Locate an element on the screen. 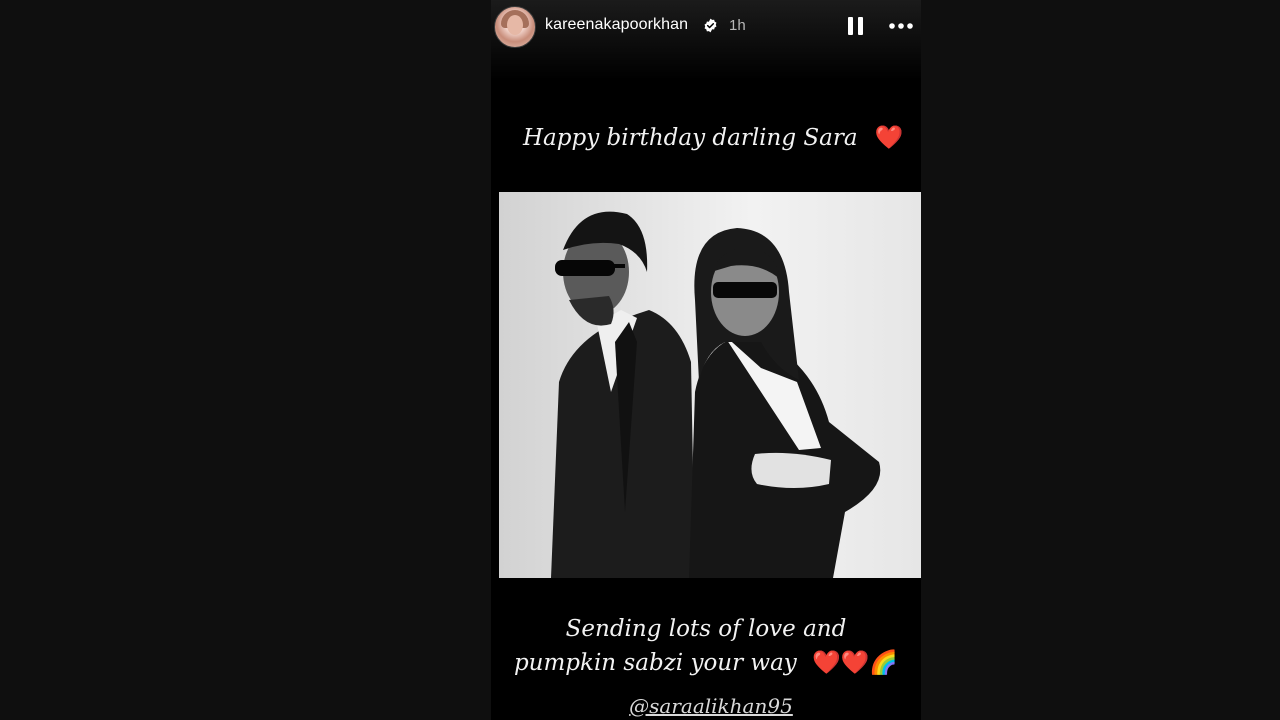  verified-badge-icon is located at coordinates (710, 25).